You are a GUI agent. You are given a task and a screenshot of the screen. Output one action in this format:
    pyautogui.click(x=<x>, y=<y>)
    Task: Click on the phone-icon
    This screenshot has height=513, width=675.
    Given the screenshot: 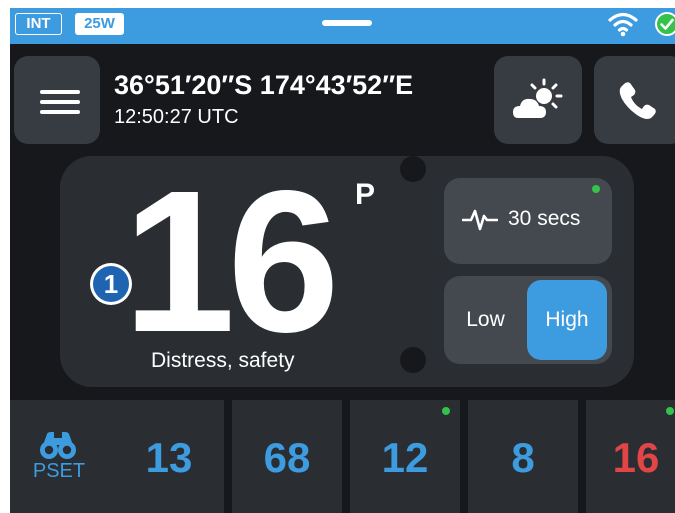 What is the action you would take?
    pyautogui.click(x=637, y=100)
    